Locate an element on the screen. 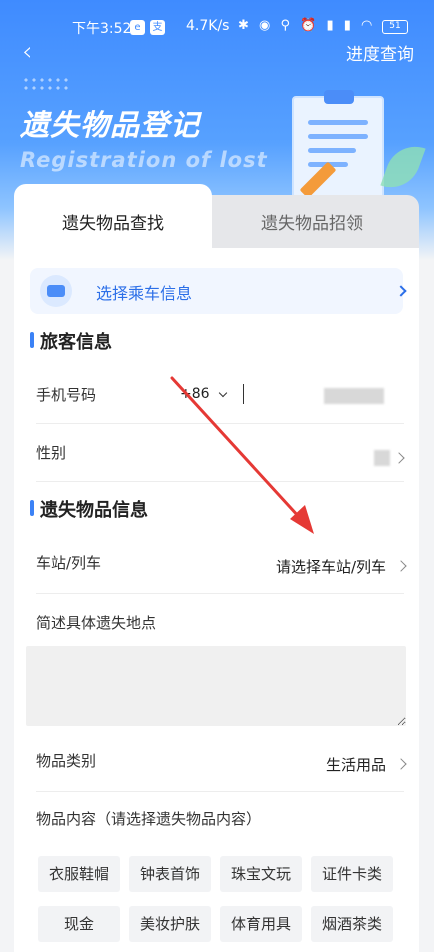 The image size is (434, 952). tag-item: 证件卡类 is located at coordinates (352, 874).